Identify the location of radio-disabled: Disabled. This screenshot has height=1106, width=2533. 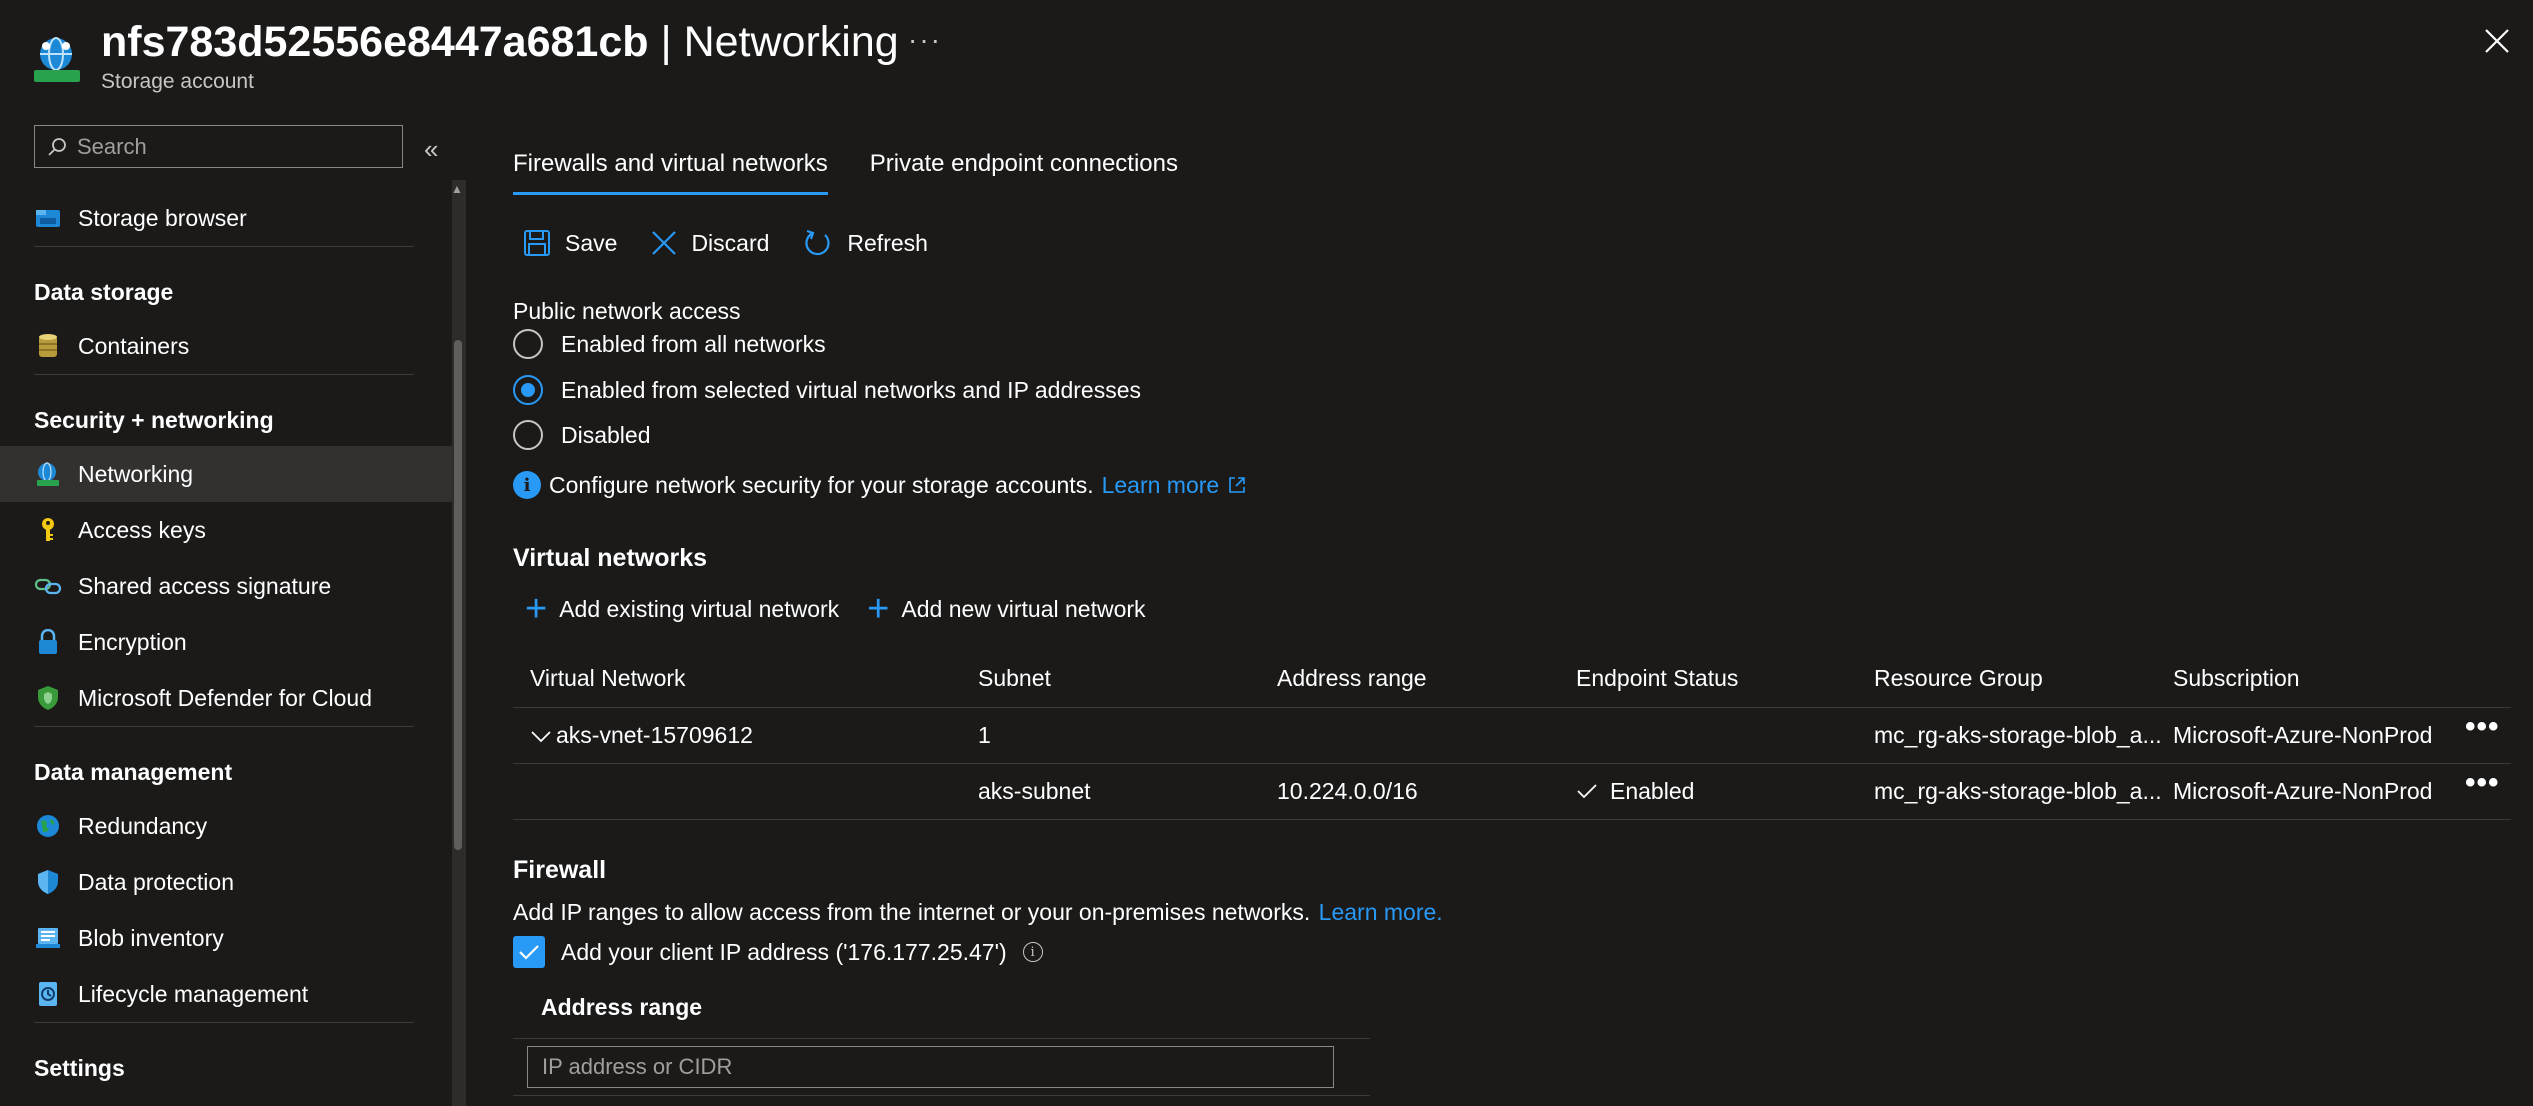
(582, 435).